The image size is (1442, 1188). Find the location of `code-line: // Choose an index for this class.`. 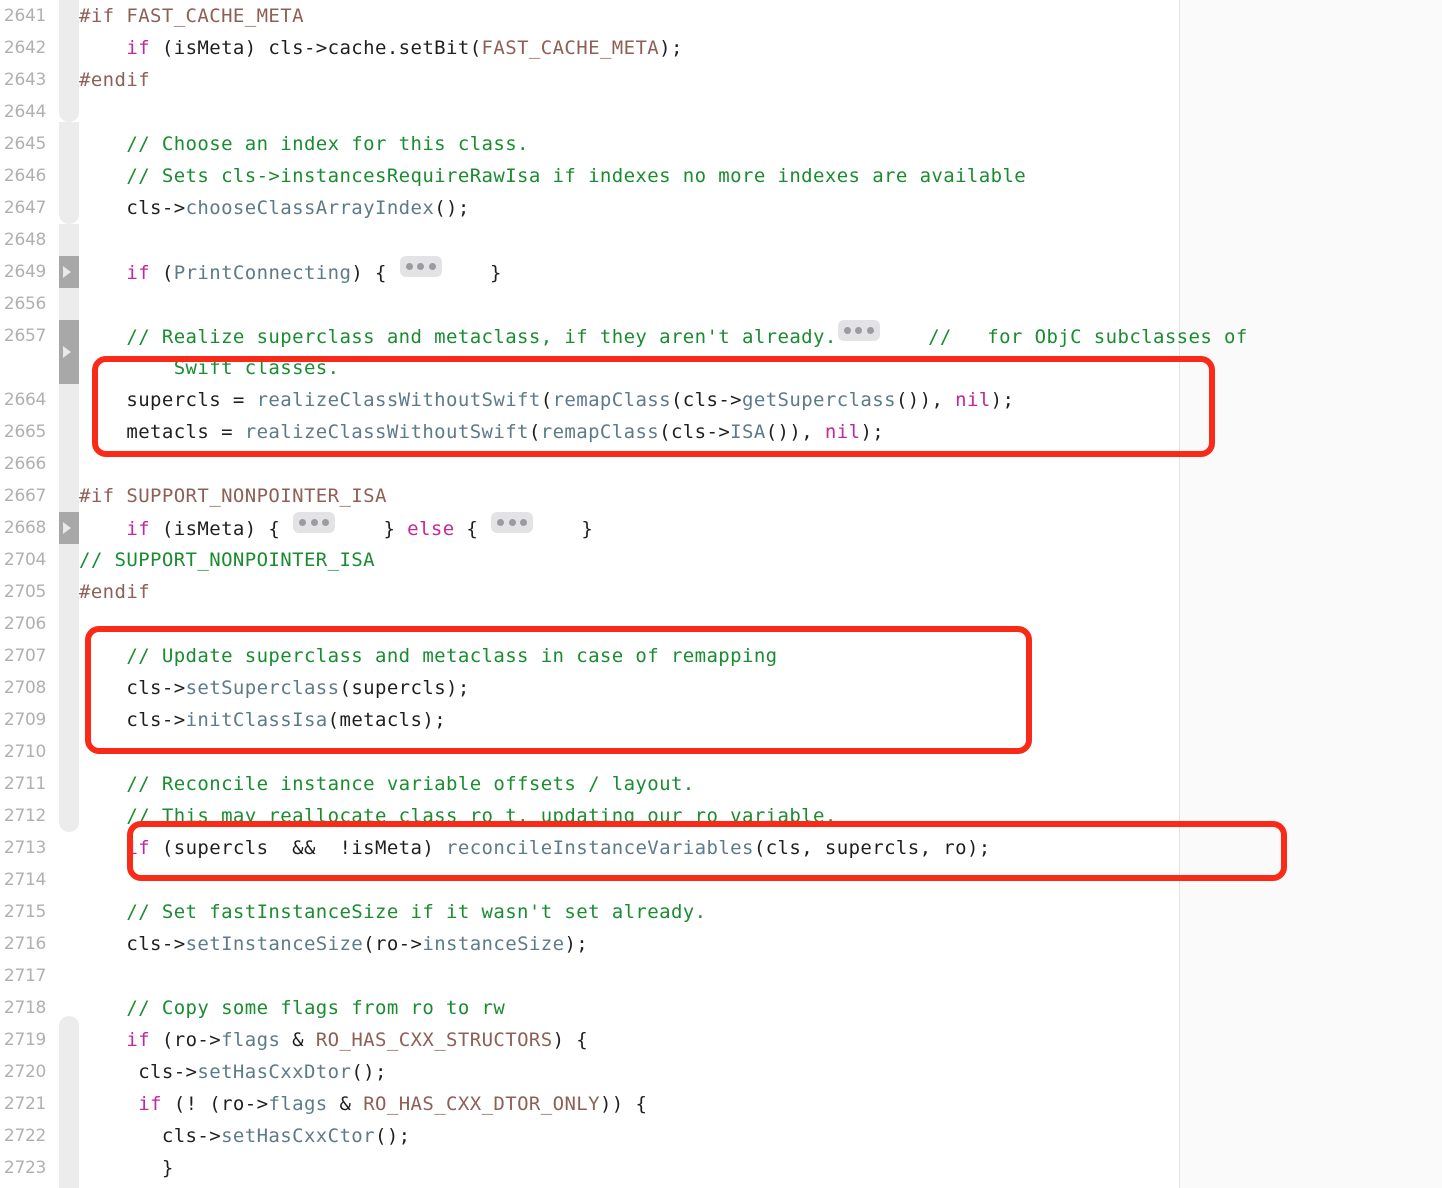

code-line: // Choose an index for this class. is located at coordinates (304, 144).